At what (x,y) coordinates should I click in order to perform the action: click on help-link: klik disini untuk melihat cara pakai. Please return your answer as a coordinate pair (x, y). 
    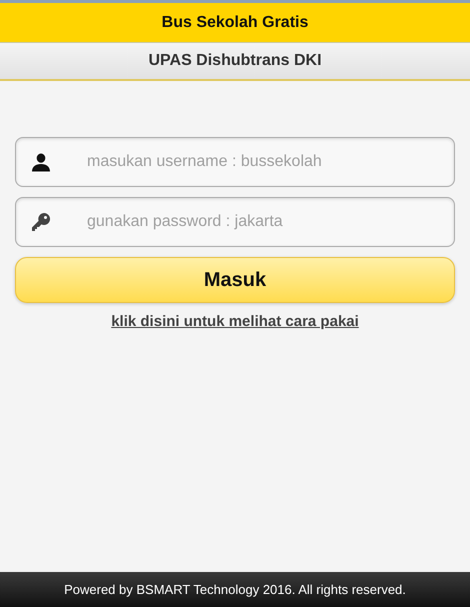
    Looking at the image, I should click on (235, 321).